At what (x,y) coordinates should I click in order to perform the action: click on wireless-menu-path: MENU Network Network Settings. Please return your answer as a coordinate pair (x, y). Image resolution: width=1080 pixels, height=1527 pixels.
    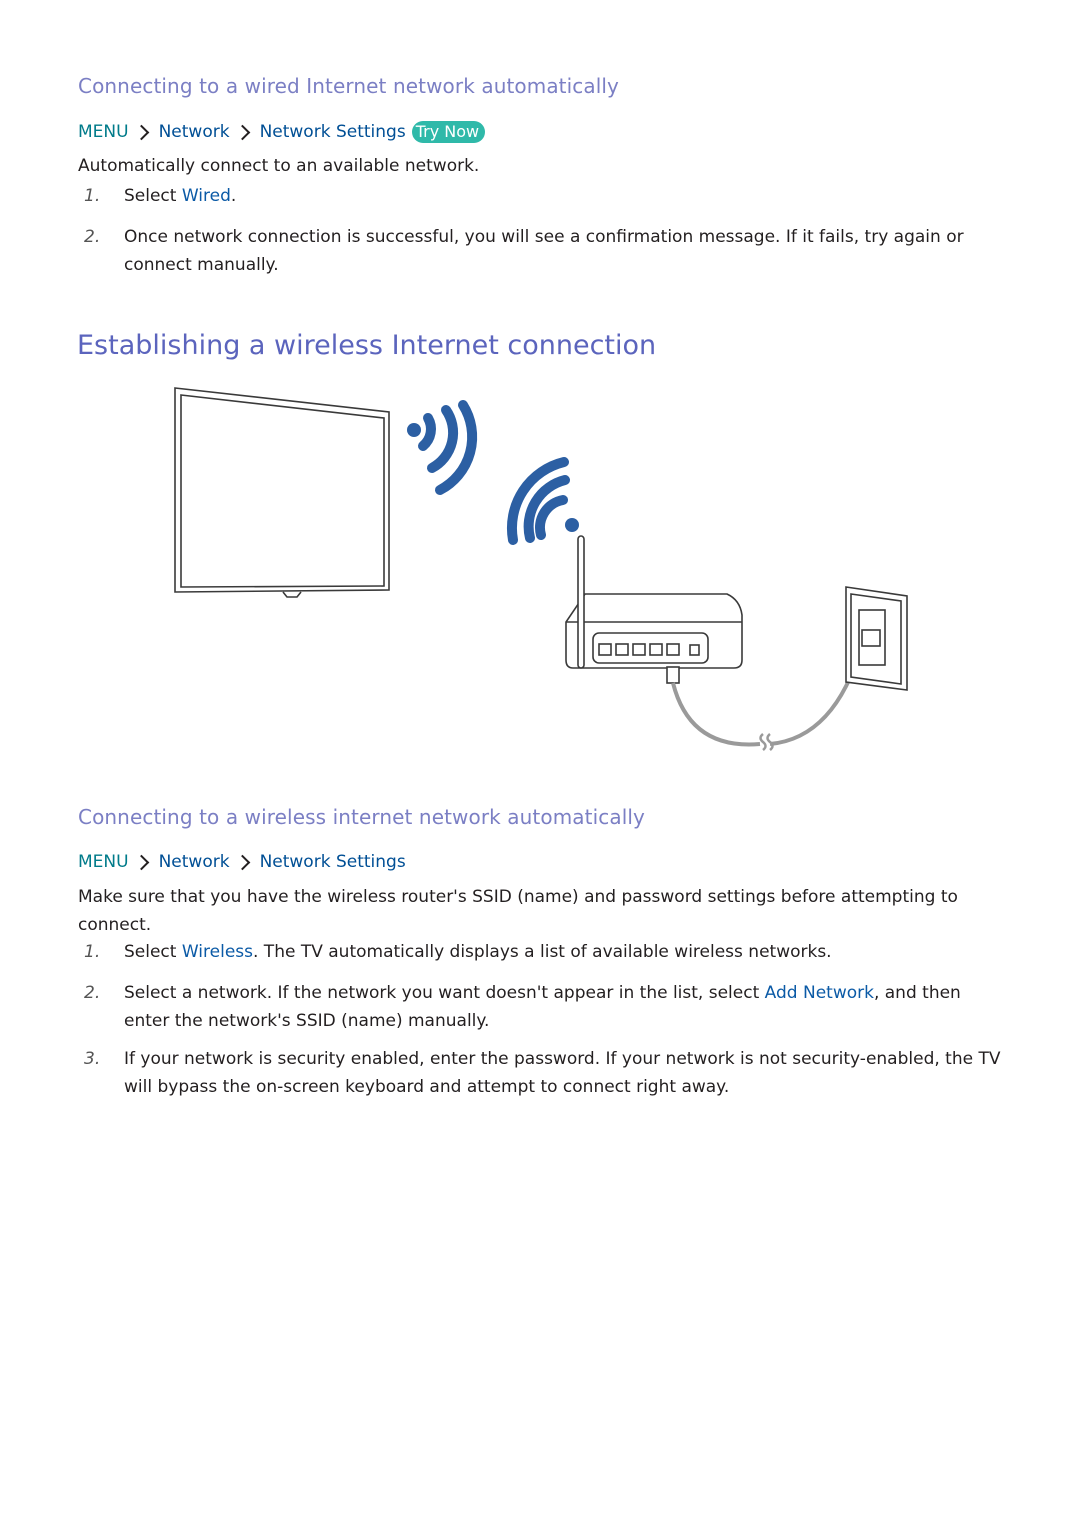
    Looking at the image, I should click on (242, 862).